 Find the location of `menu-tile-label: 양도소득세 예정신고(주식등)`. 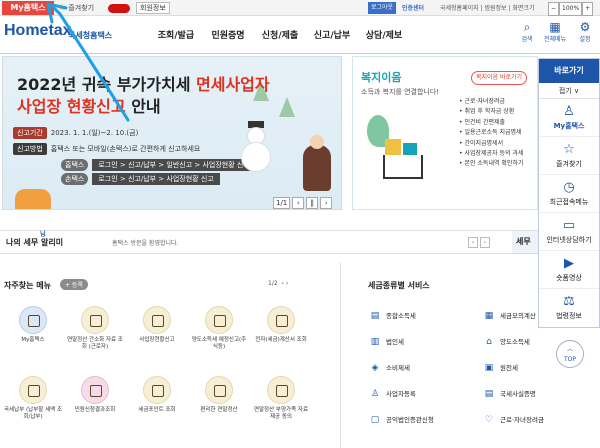

menu-tile-label: 양도소득세 예정신고(주식등) is located at coordinates (219, 343).